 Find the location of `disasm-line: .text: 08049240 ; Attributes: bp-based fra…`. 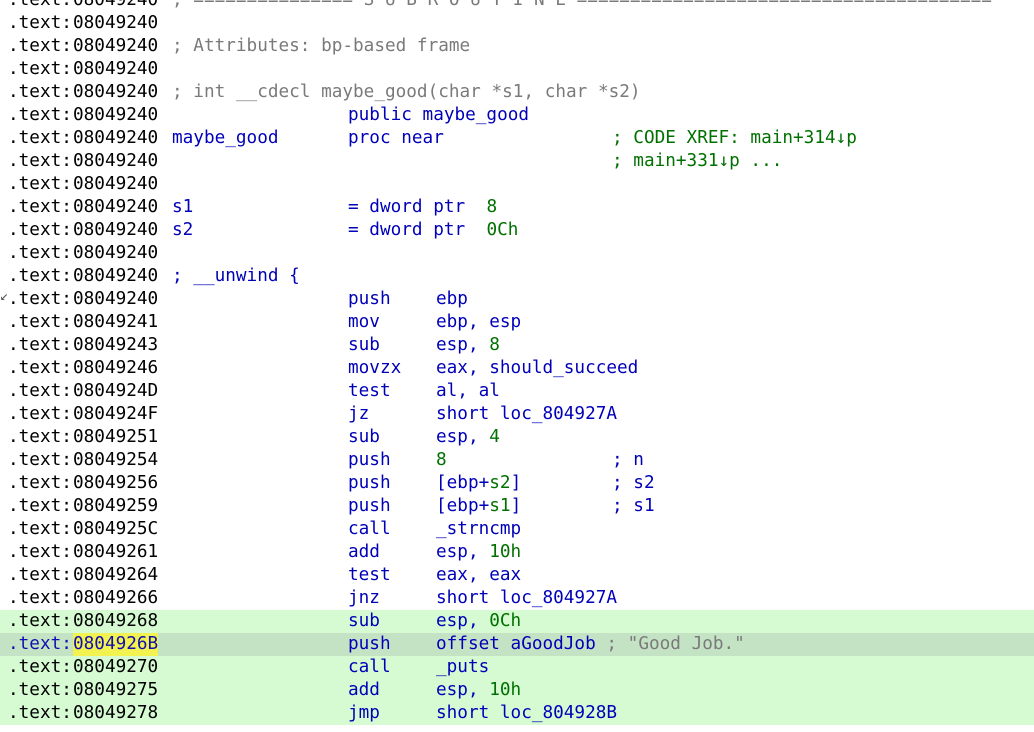

disasm-line: .text: 08049240 ; Attributes: bp-based fra… is located at coordinates (517, 46).